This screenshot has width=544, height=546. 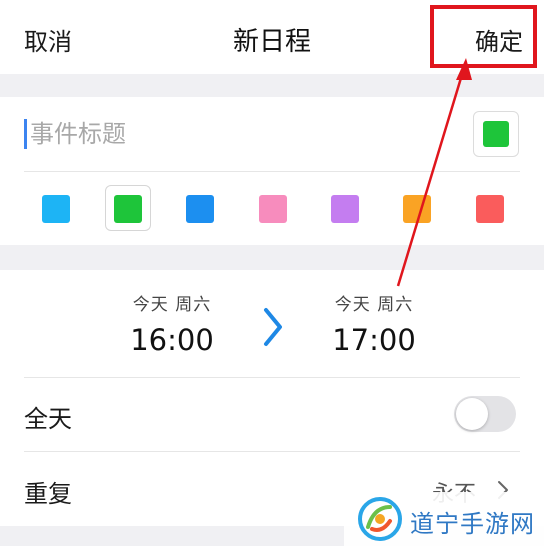 What do you see at coordinates (472, 524) in the screenshot?
I see `watermark-text: 道宁手游网` at bounding box center [472, 524].